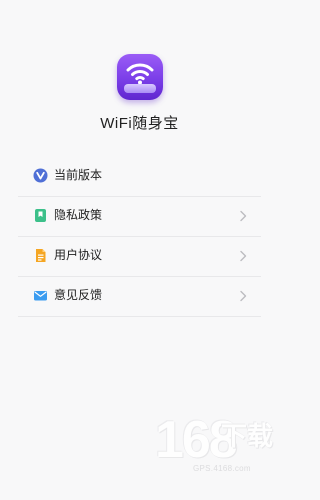  What do you see at coordinates (139, 217) in the screenshot?
I see `menu-item-privacy-policy: 隐私政策` at bounding box center [139, 217].